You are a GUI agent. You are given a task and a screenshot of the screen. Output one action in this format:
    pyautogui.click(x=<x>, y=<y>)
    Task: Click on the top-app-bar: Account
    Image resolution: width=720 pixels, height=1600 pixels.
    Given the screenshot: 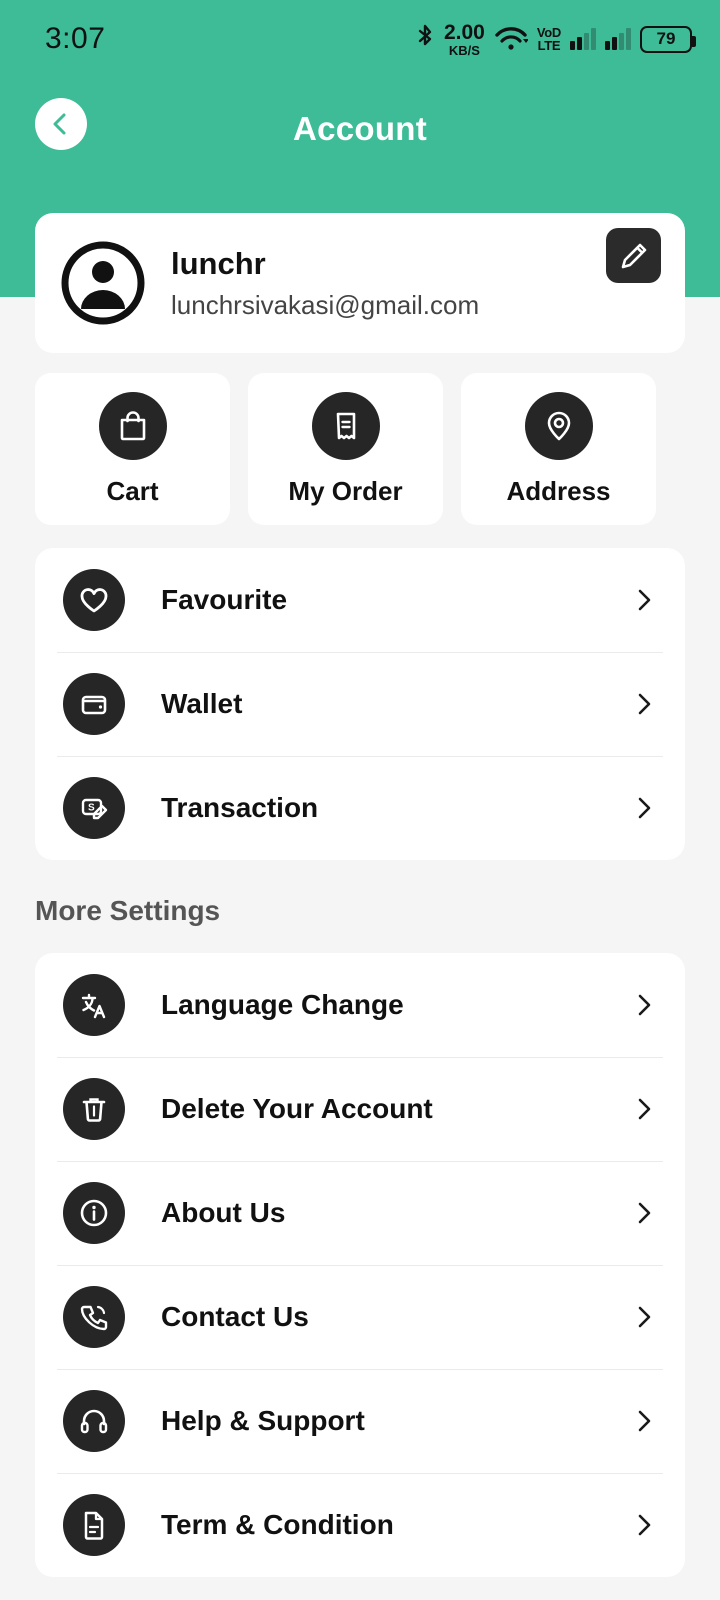 What is the action you would take?
    pyautogui.click(x=360, y=129)
    